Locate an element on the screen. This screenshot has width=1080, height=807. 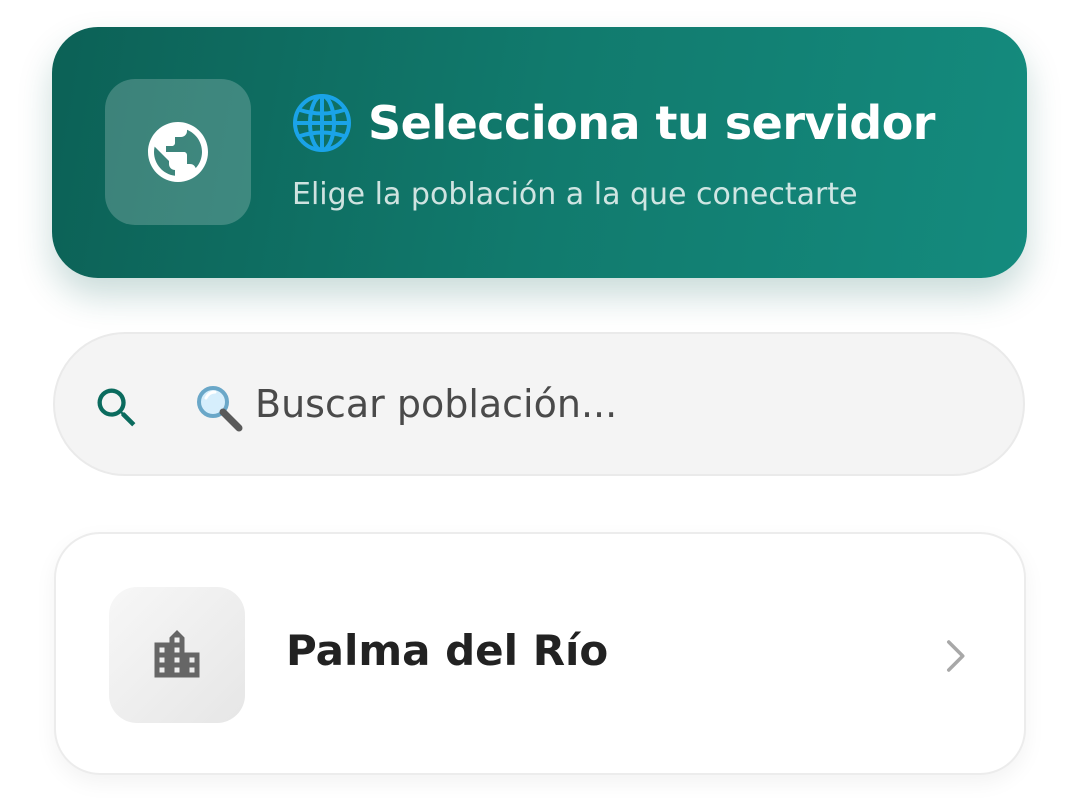
page-subtitle: Elige la población a la que conectarte is located at coordinates (575, 194).